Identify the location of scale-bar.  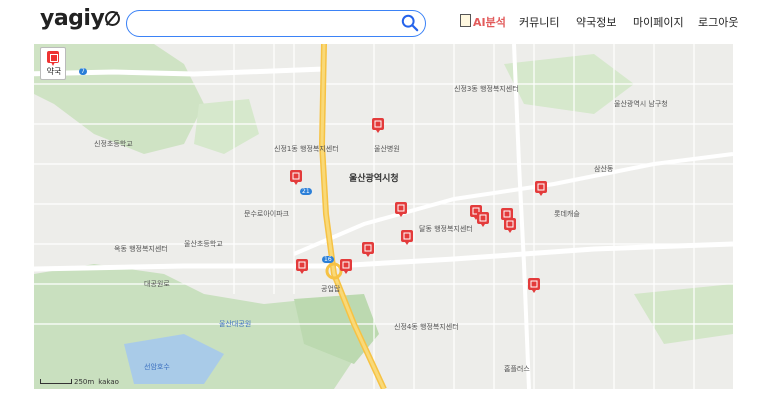
(56, 381).